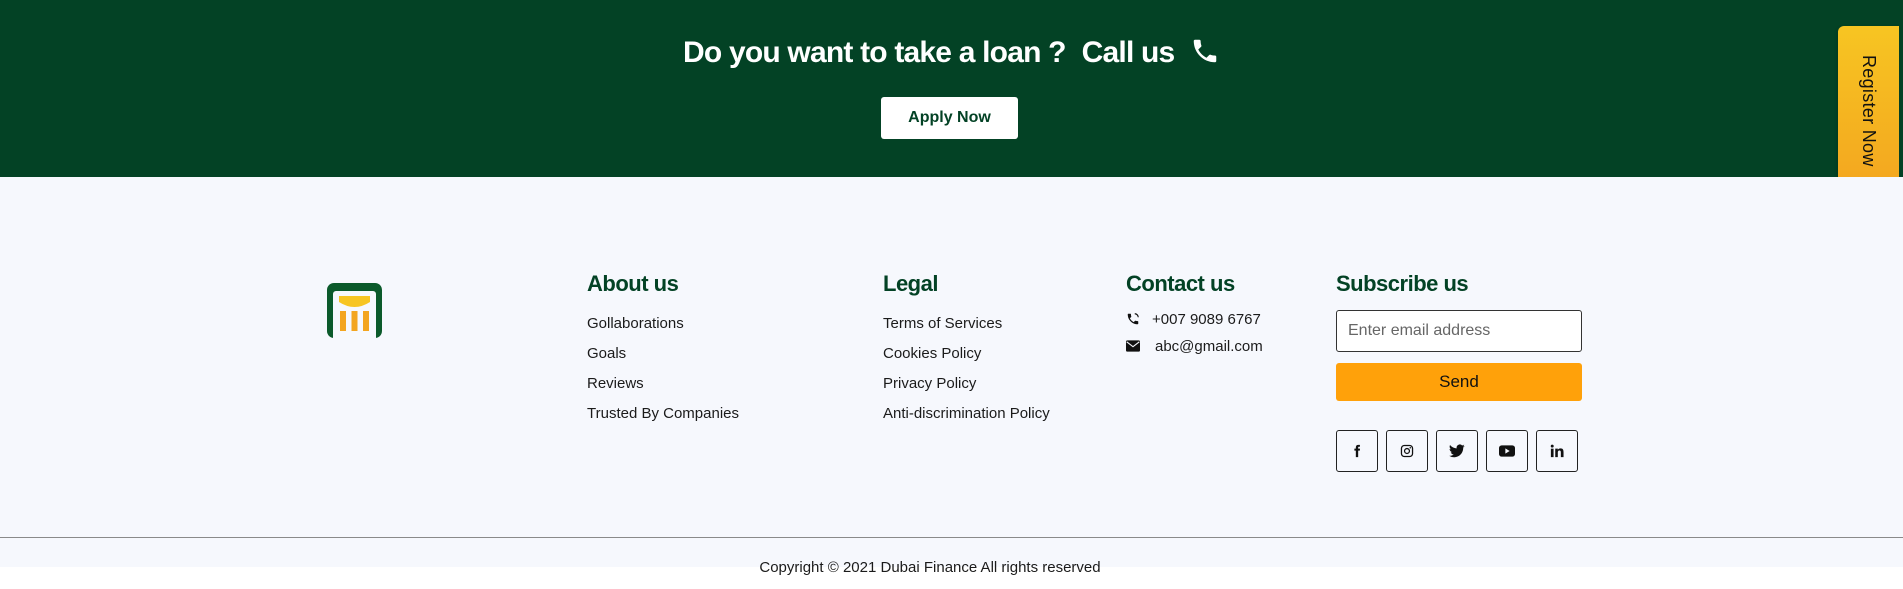  What do you see at coordinates (606, 353) in the screenshot?
I see `about-link-goals: Goals` at bounding box center [606, 353].